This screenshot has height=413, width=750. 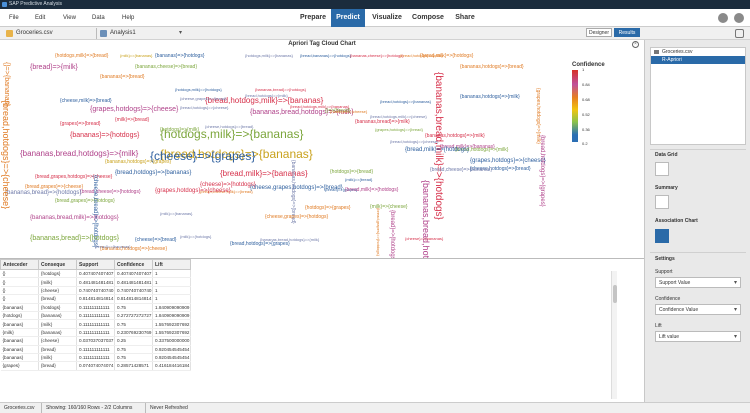 I want to click on tag-cloud-item: {hotdogs}=>{grapes}, so click(x=328, y=208).